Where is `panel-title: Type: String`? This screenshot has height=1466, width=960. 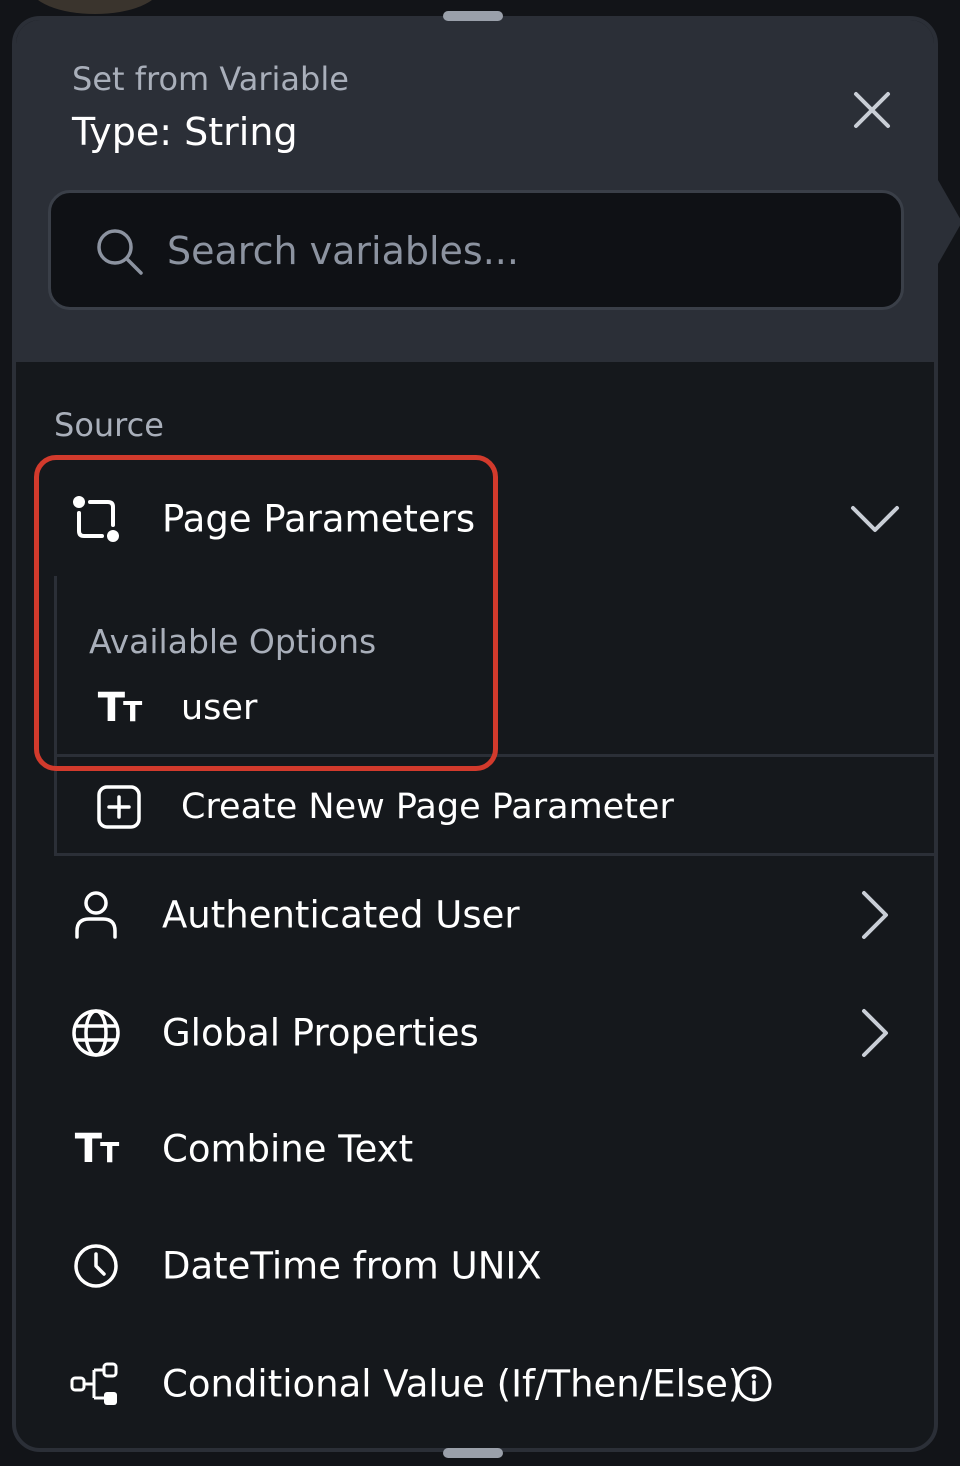 panel-title: Type: String is located at coordinates (185, 132).